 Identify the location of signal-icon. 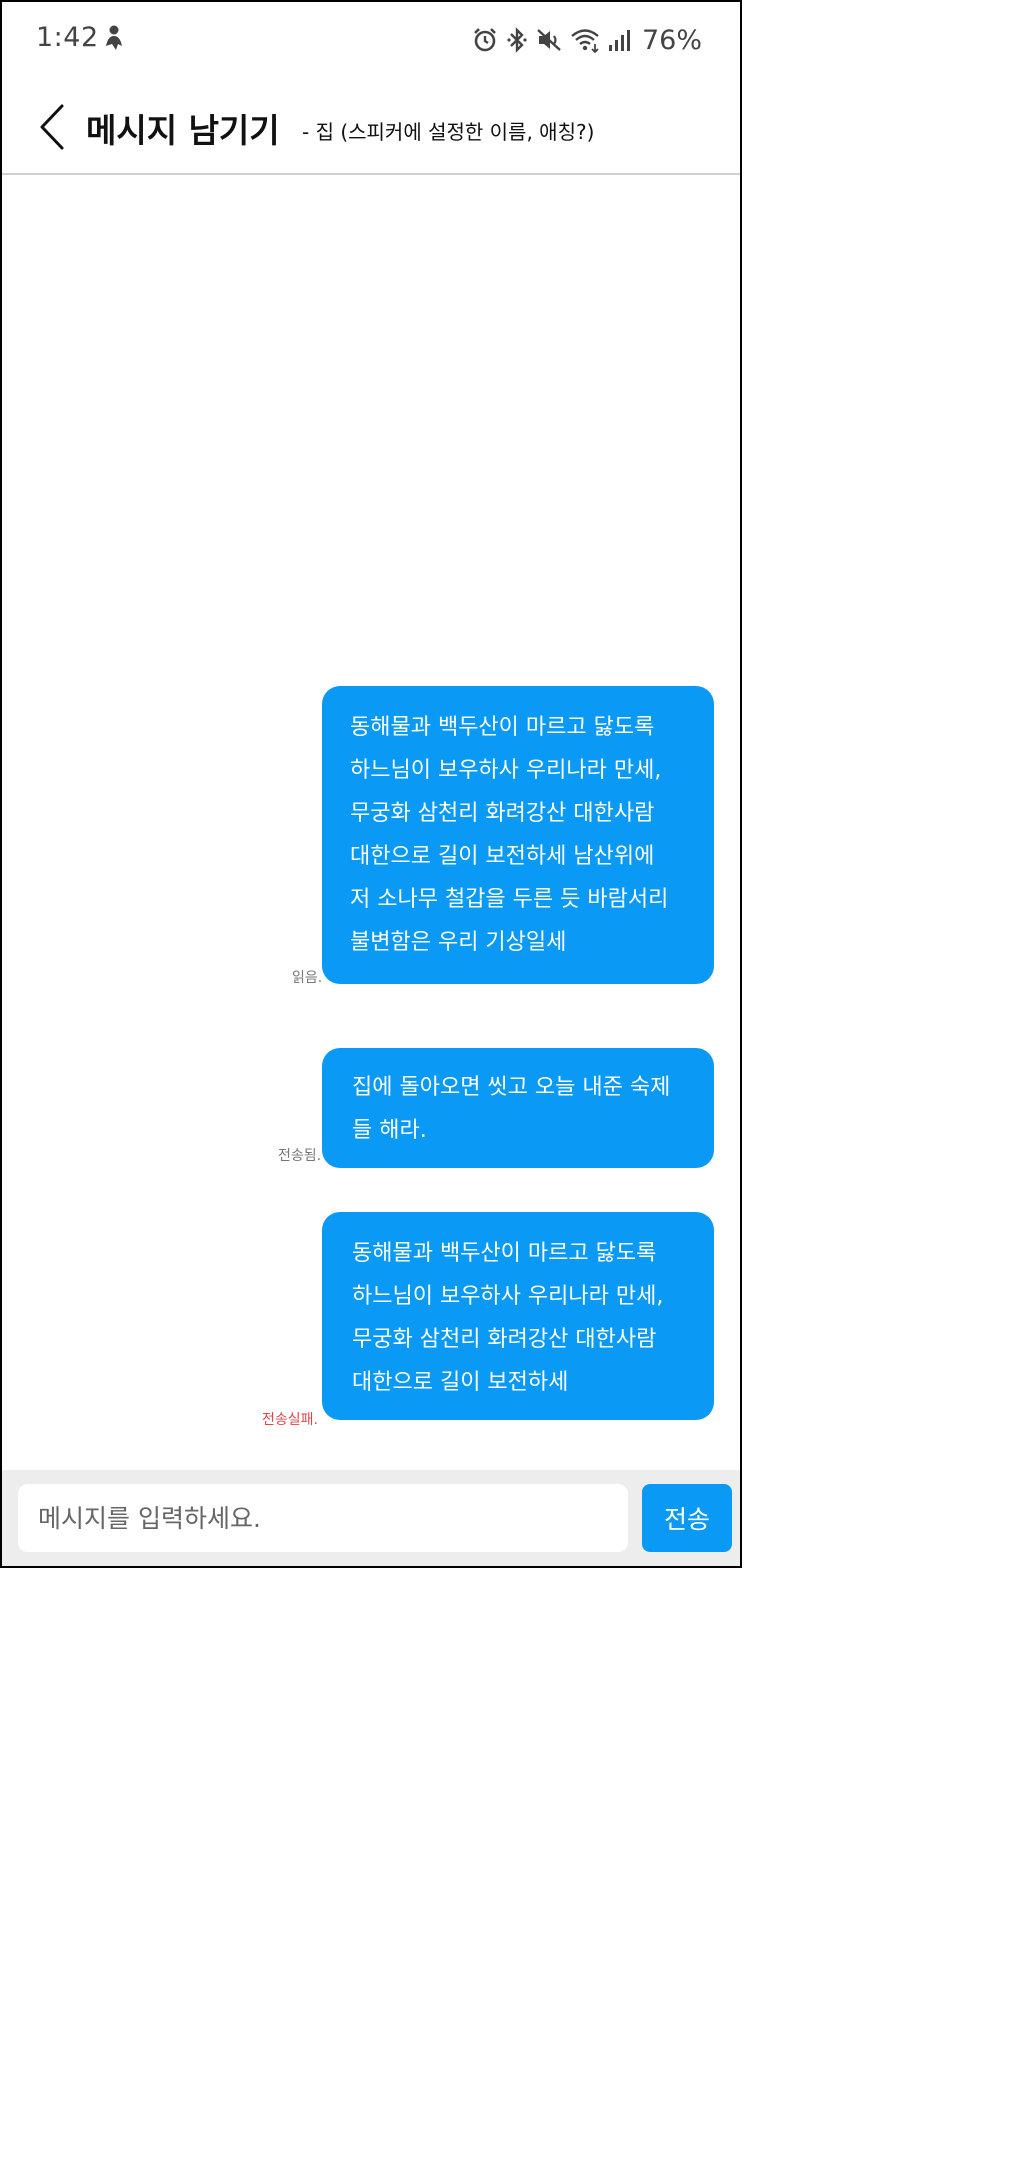
(619, 40).